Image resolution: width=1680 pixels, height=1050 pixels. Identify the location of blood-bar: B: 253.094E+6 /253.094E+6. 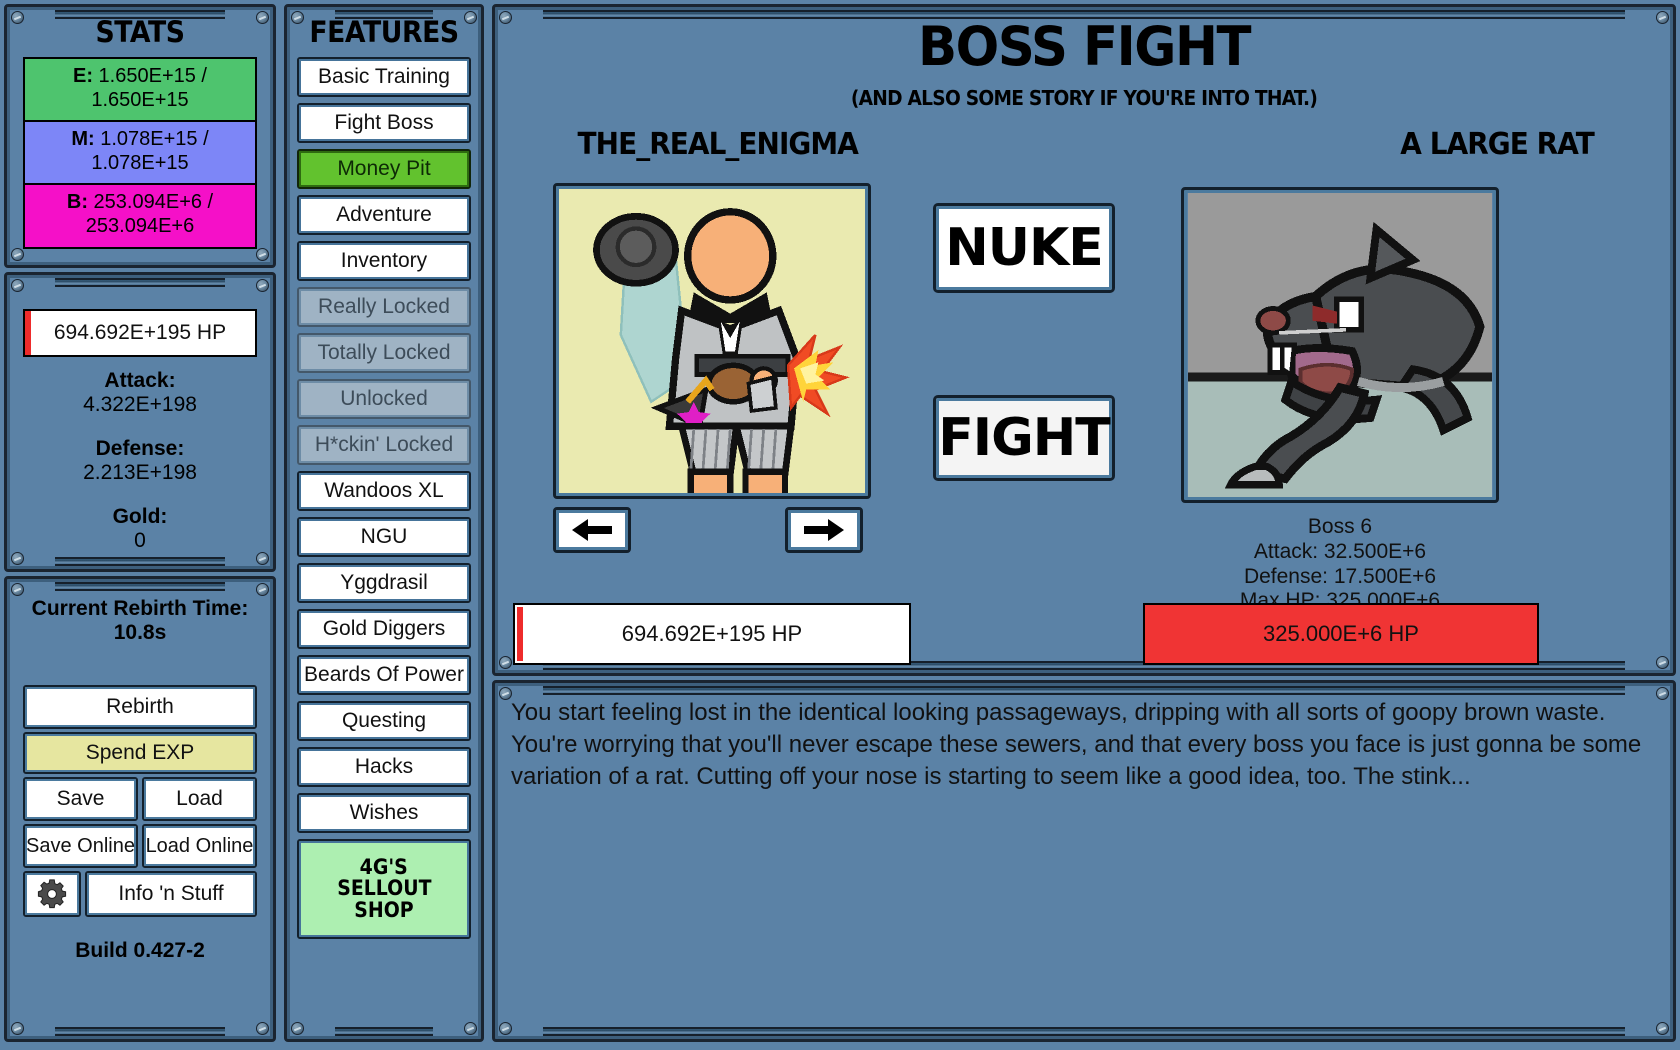
(140, 216).